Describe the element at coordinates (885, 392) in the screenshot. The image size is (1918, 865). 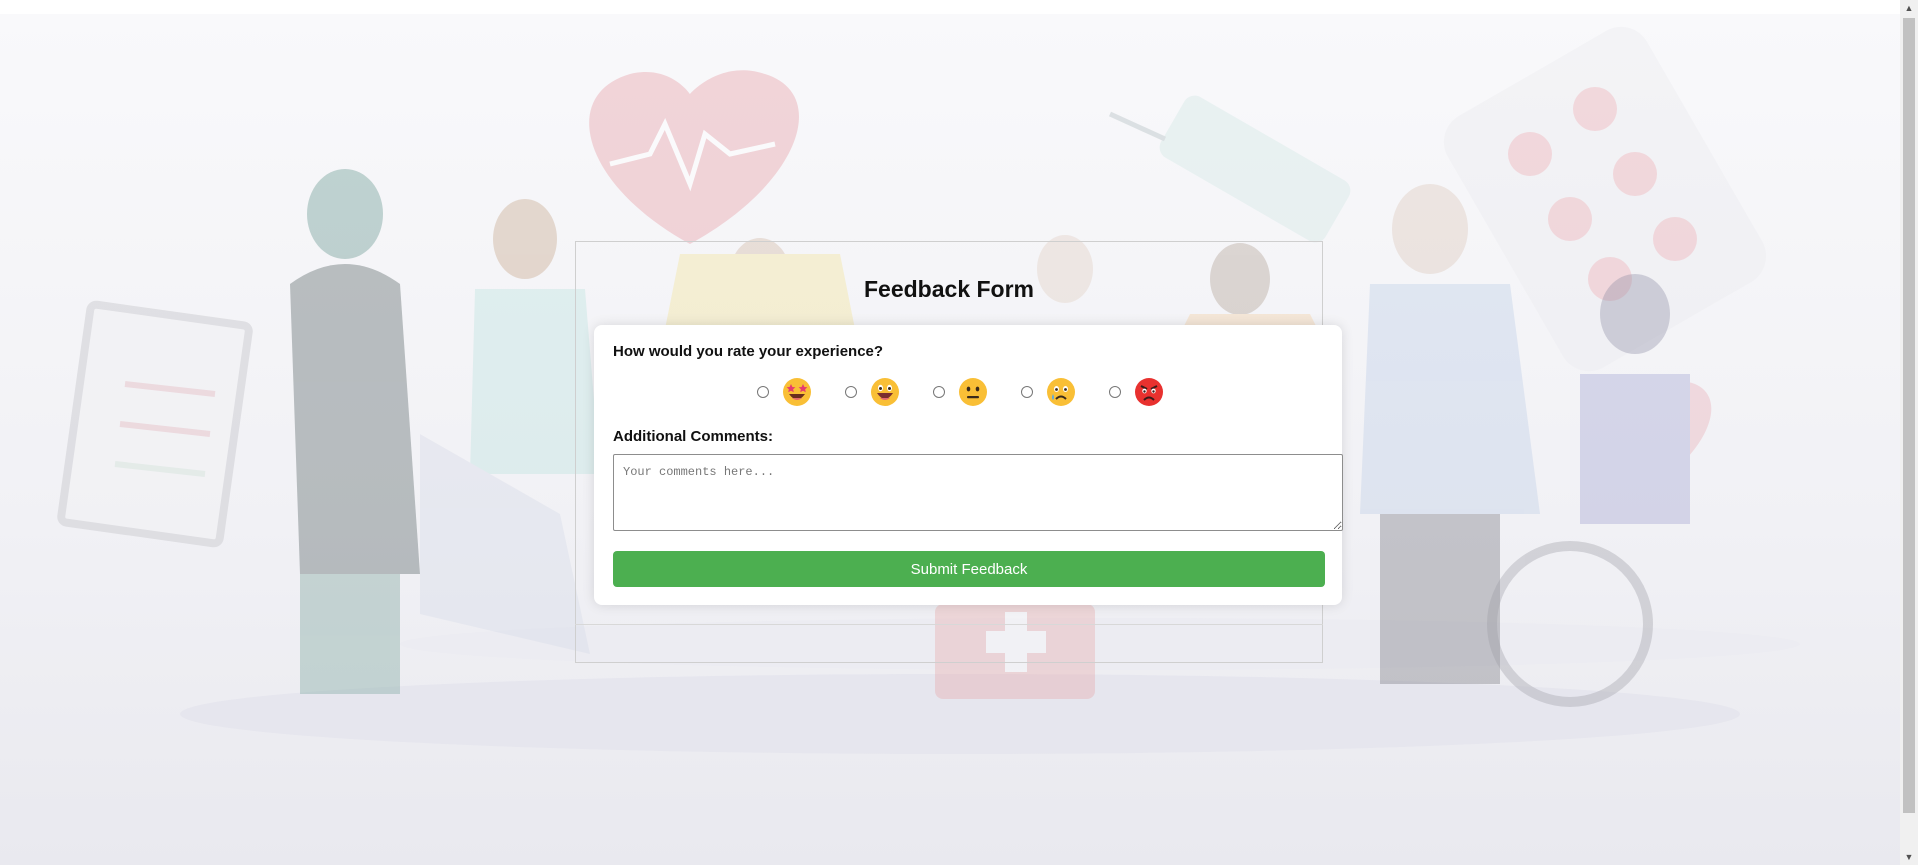
I see `grinning-emoji-icon` at that location.